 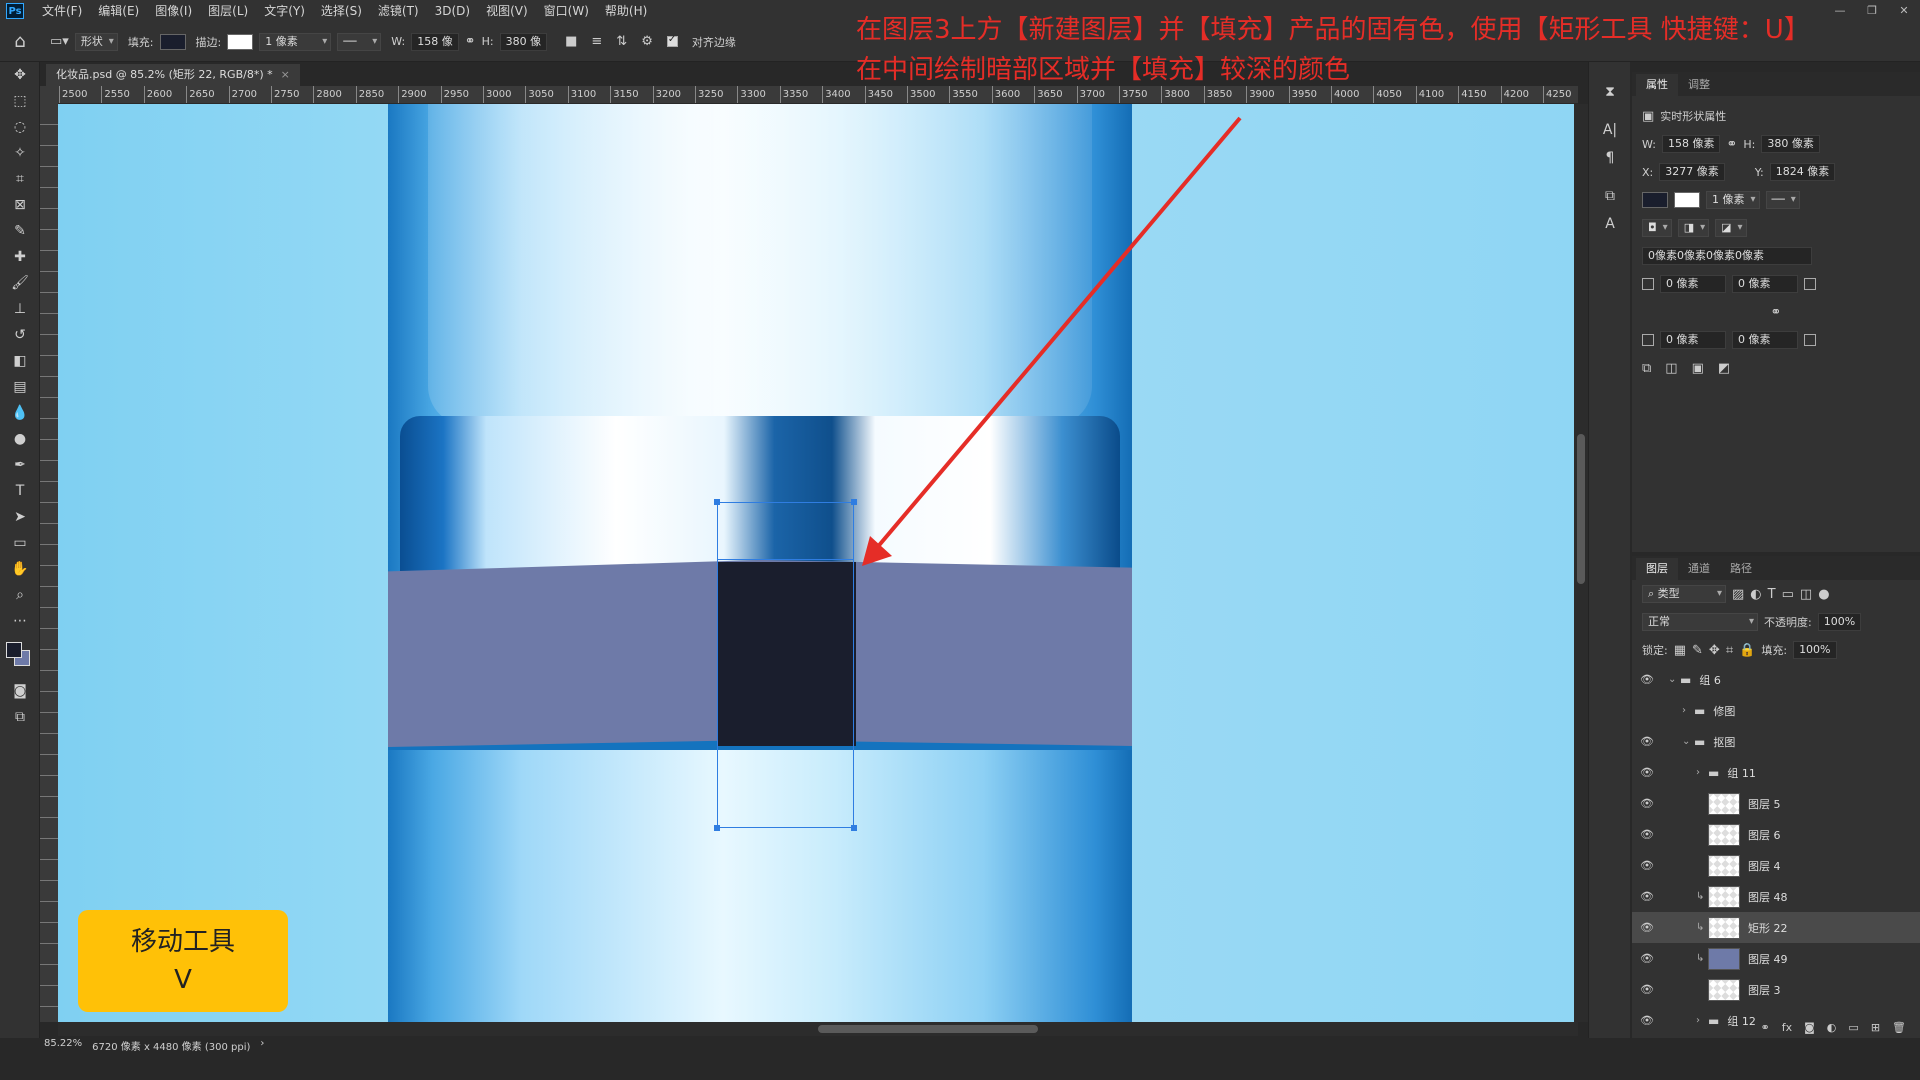 I want to click on prop-y-field: 1824 像素, so click(x=1802, y=172).